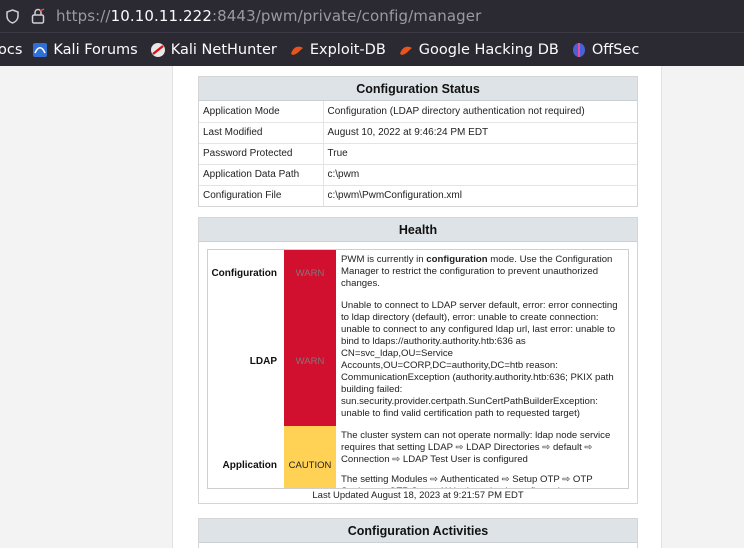 The image size is (744, 548). I want to click on bookmark-google-hacking-db: Google Hacking DB, so click(478, 50).